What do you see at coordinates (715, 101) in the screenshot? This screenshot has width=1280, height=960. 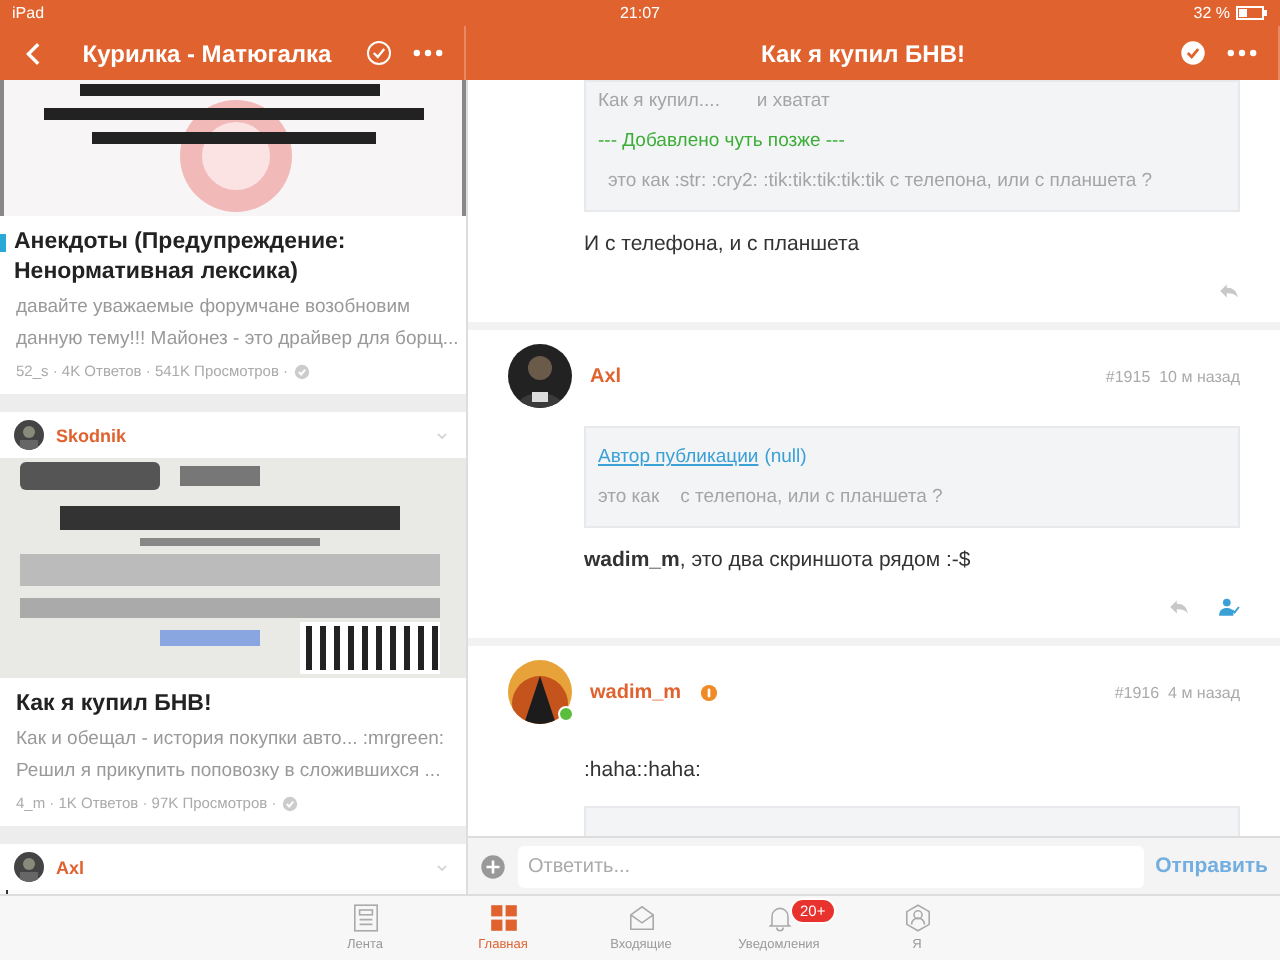 I see `quote-text: Как я купил.... и хватат` at bounding box center [715, 101].